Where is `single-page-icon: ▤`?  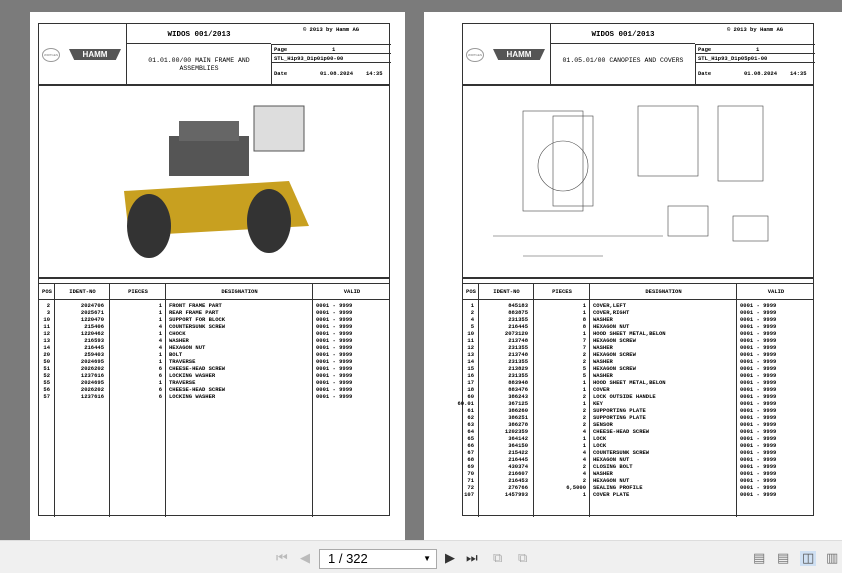 single-page-icon: ▤ is located at coordinates (759, 558).